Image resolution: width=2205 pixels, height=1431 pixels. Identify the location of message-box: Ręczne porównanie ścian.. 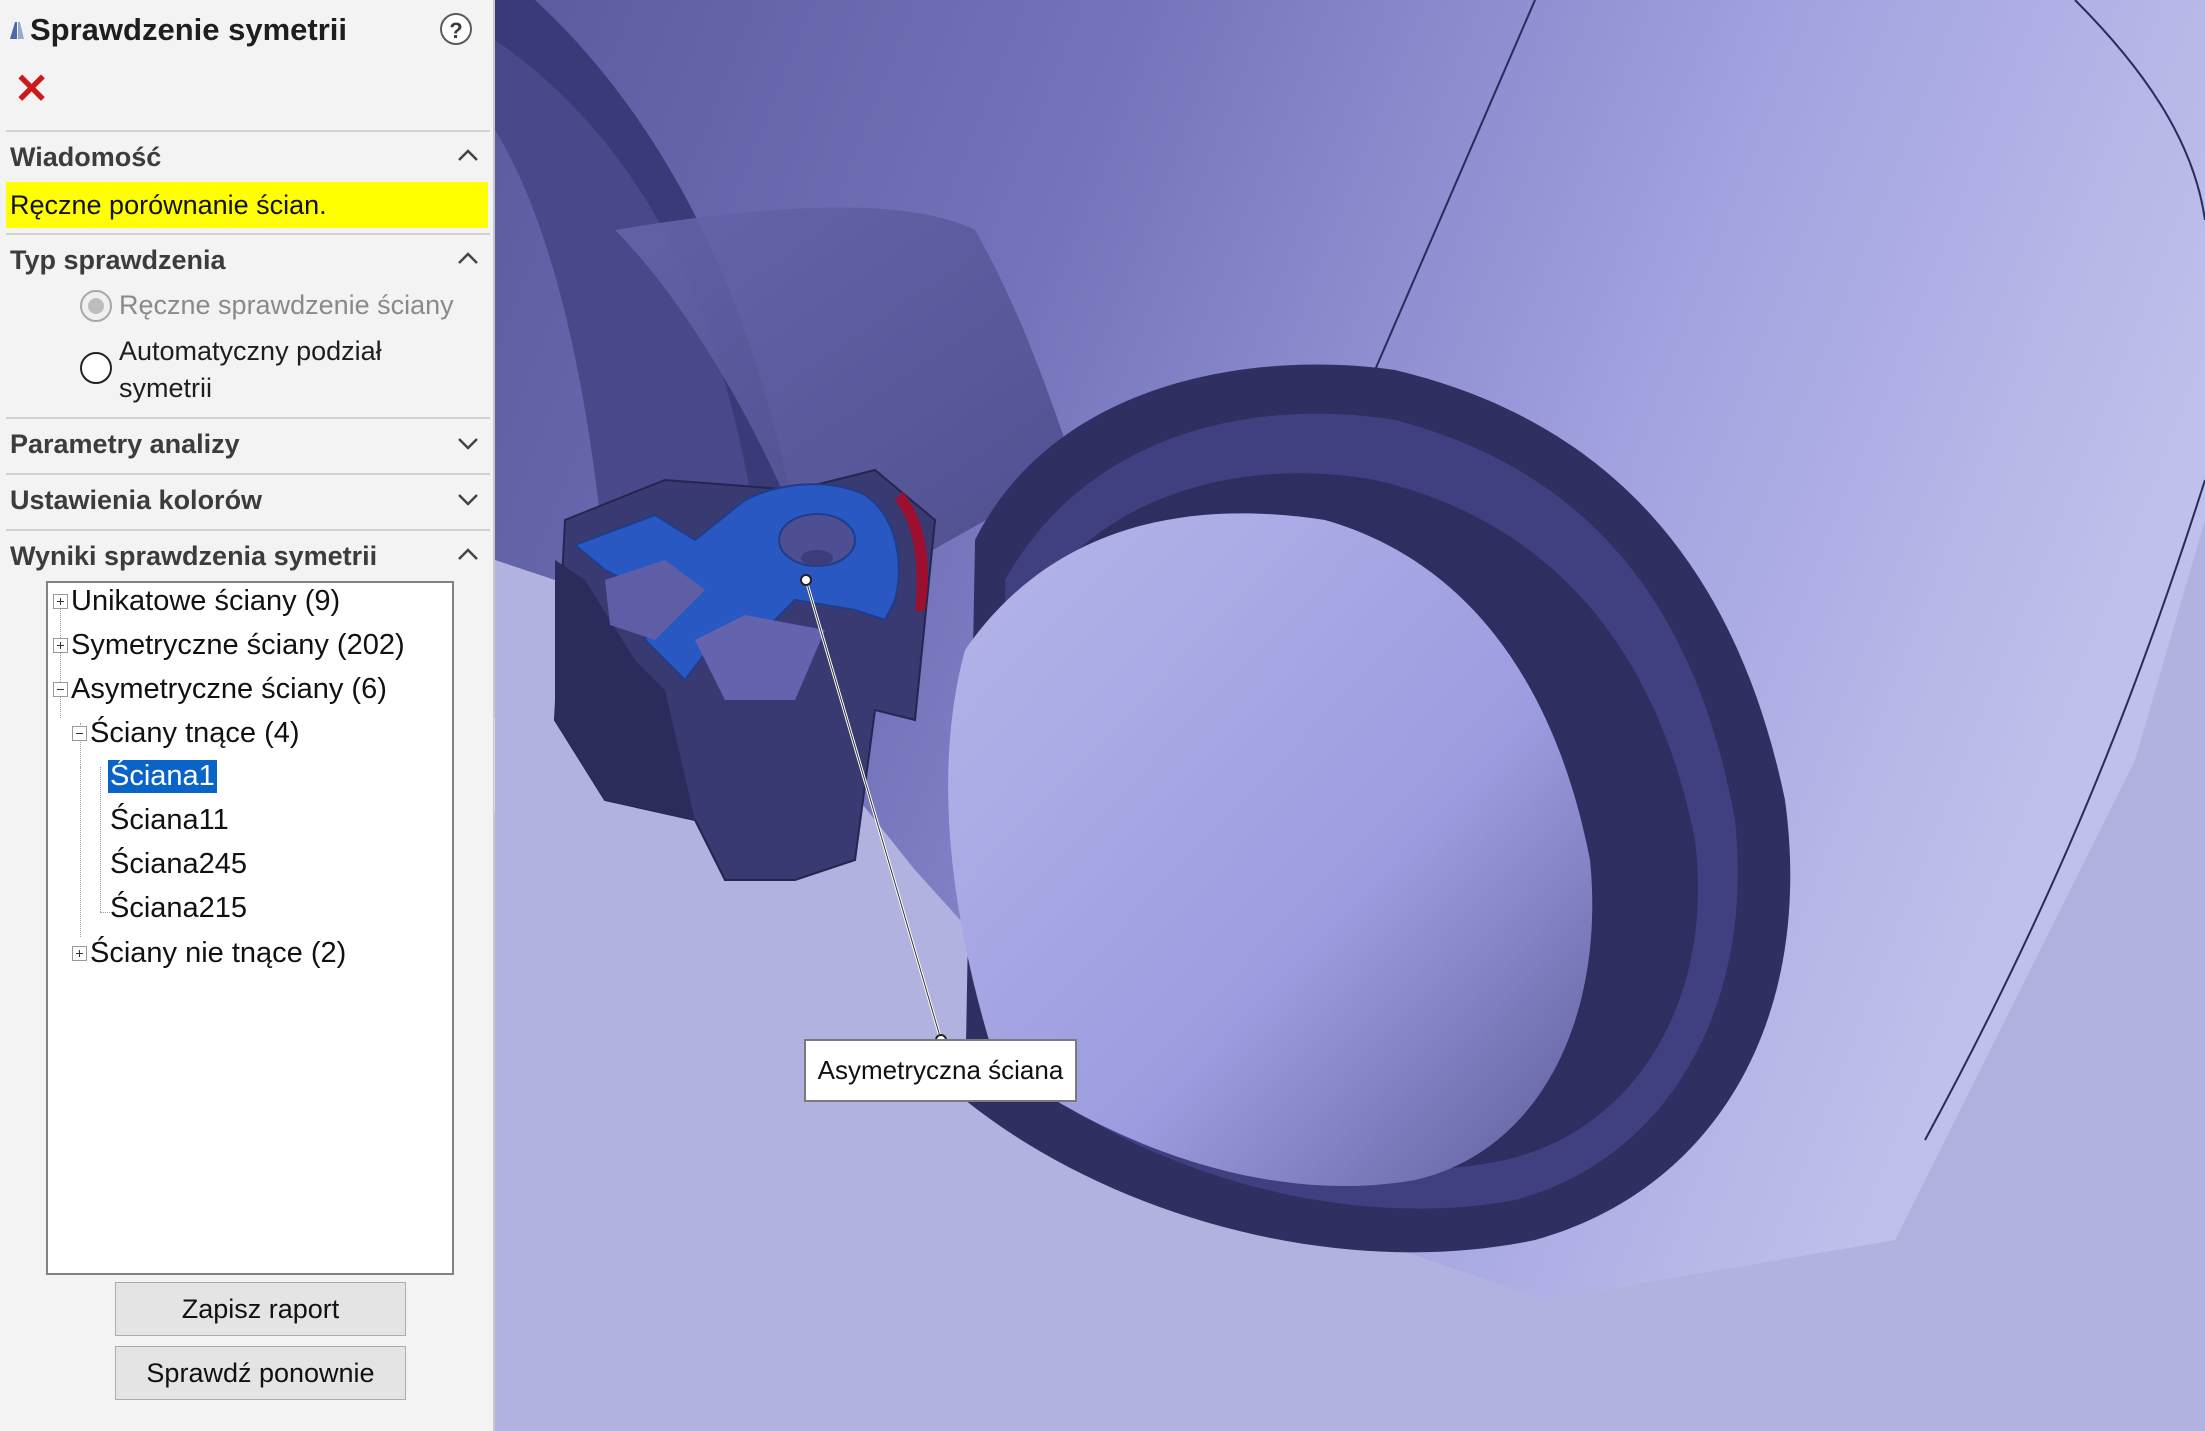
(247, 205).